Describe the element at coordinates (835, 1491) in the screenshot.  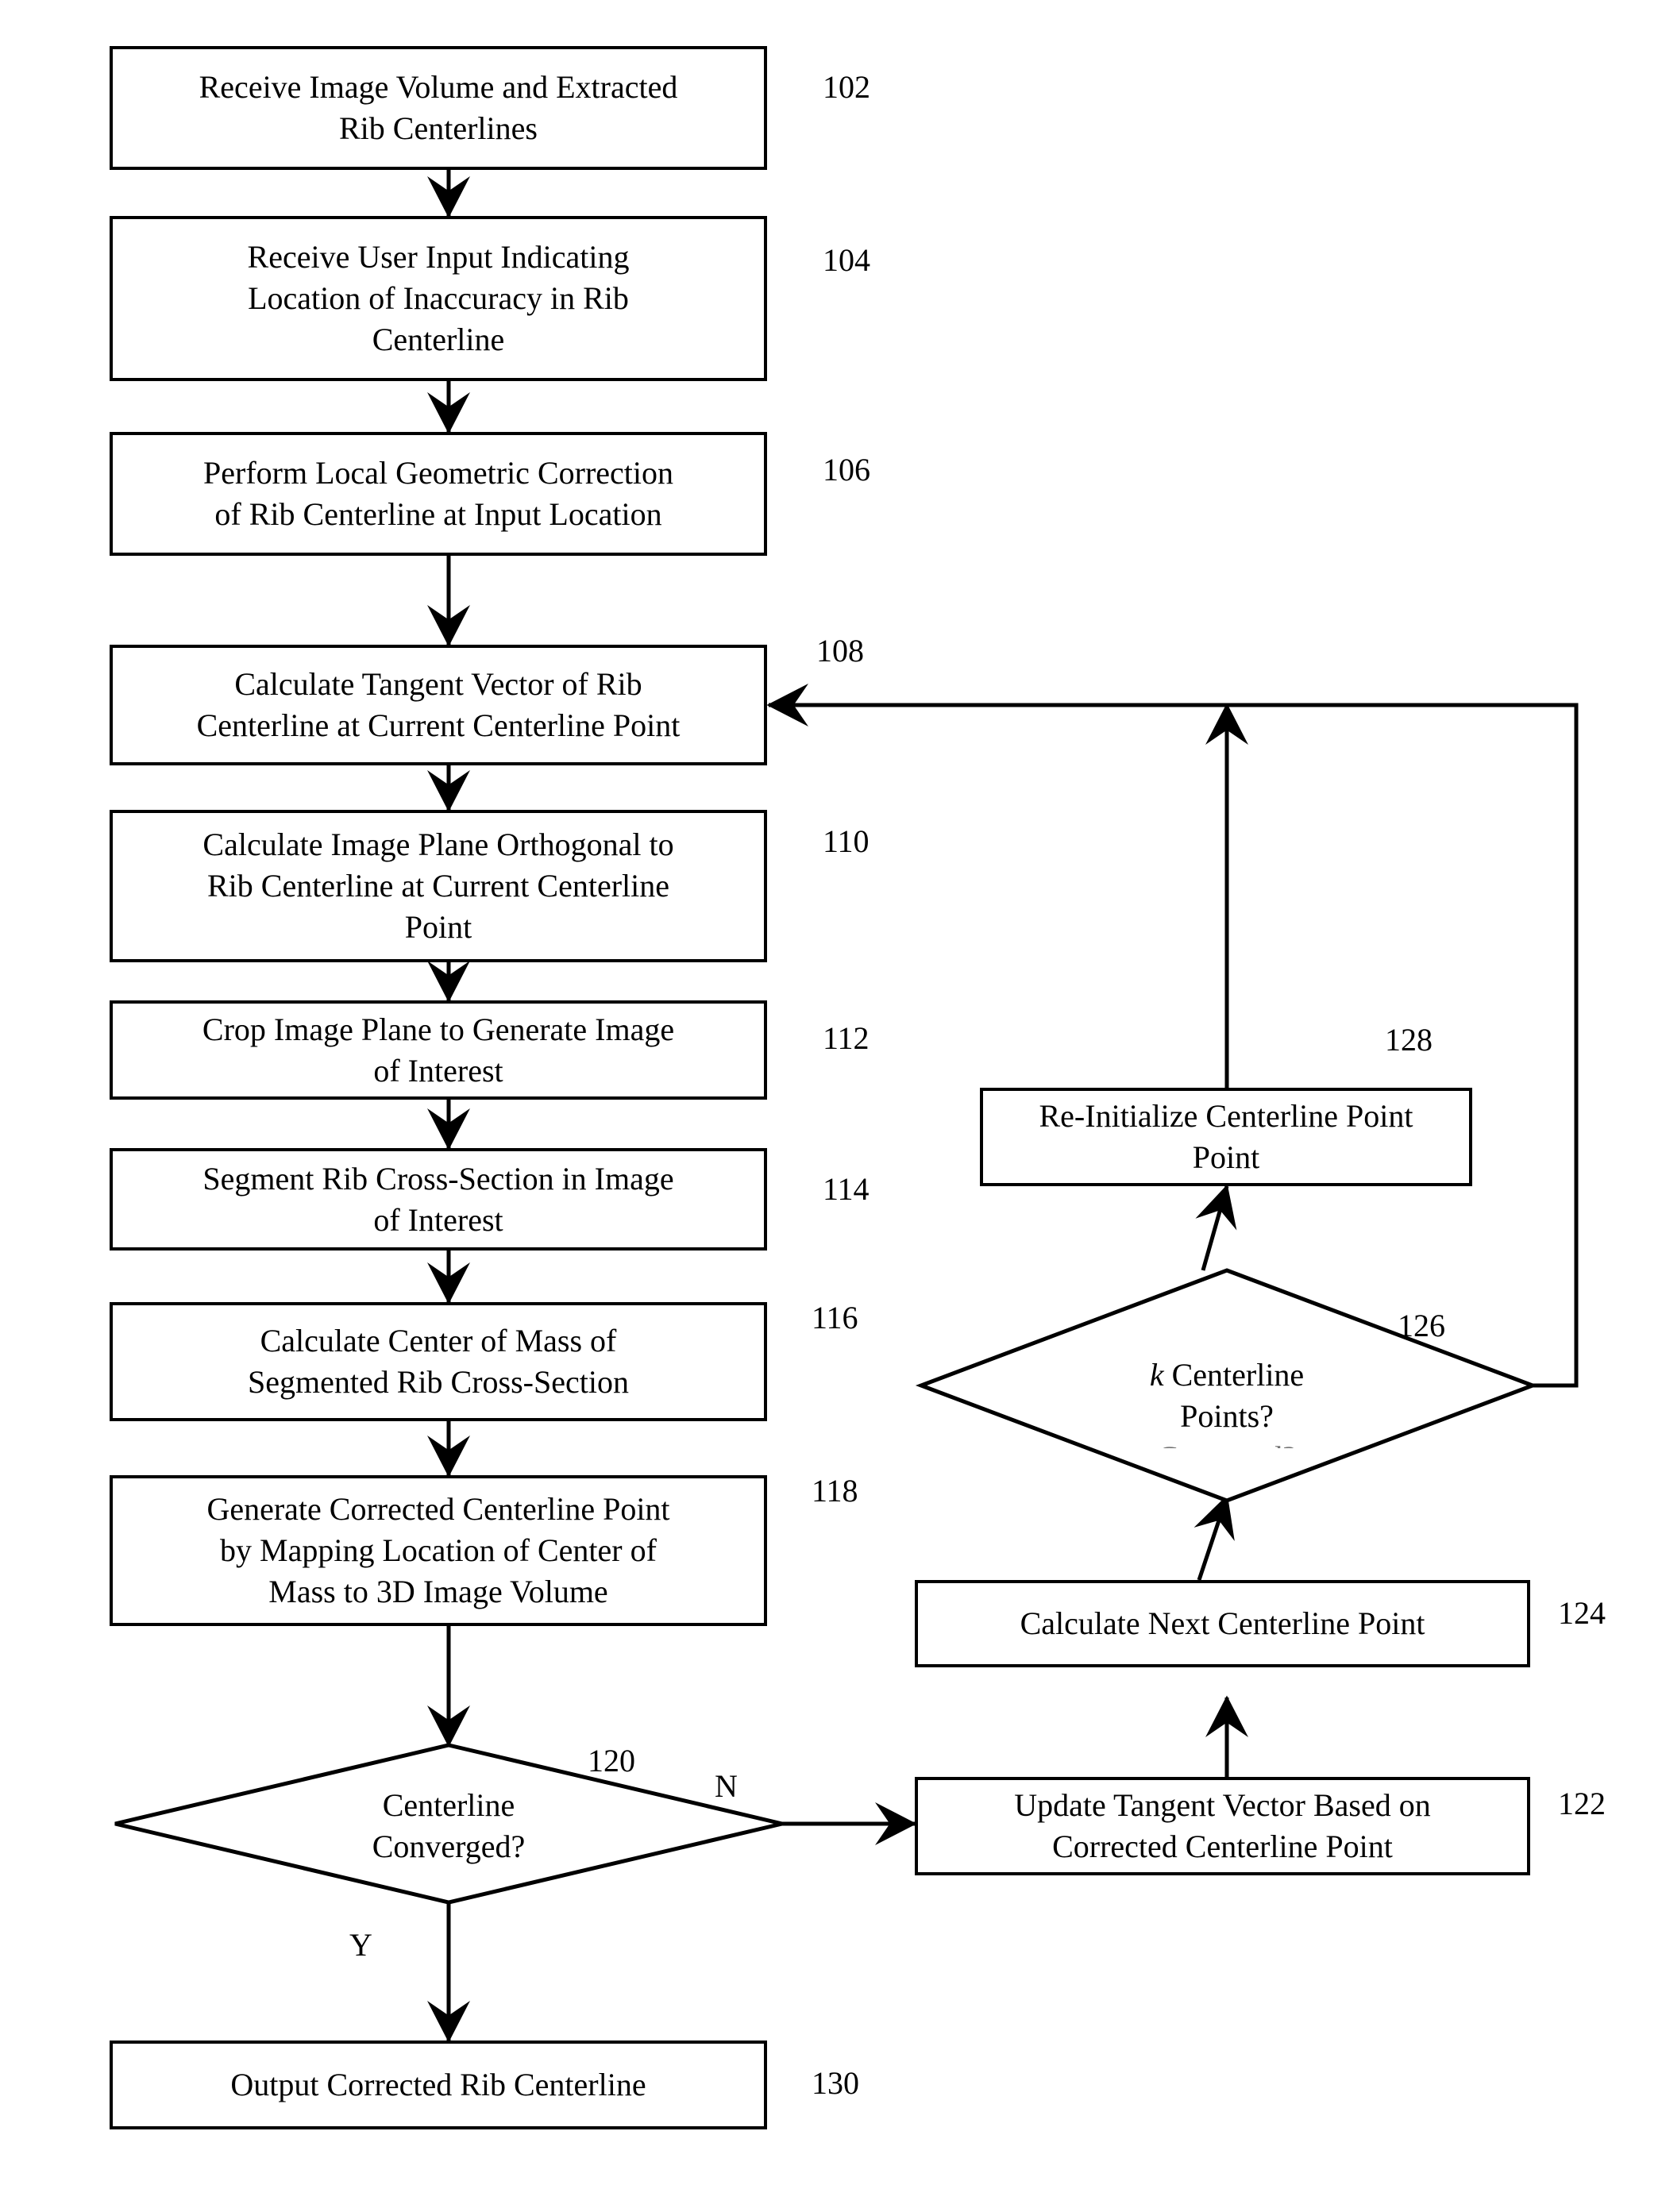
I see `ref-number-118: 118` at that location.